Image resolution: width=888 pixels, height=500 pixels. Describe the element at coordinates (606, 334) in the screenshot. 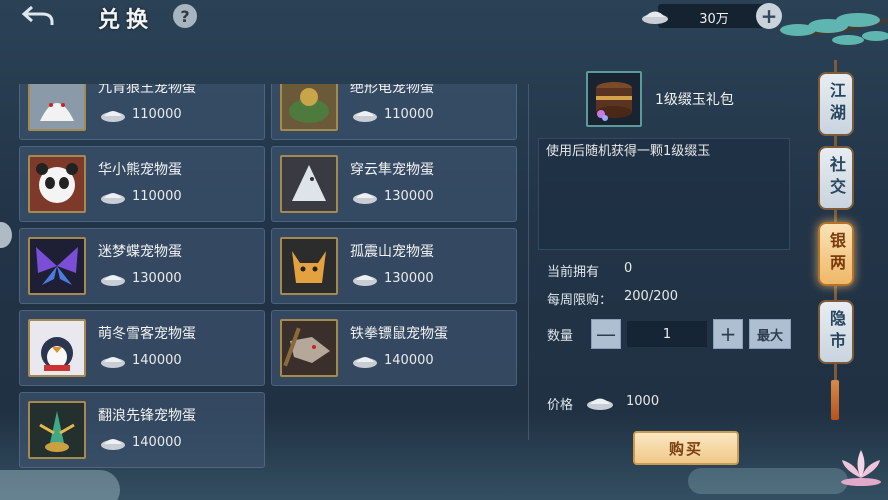

I see `quantity-decrease-button: —` at that location.